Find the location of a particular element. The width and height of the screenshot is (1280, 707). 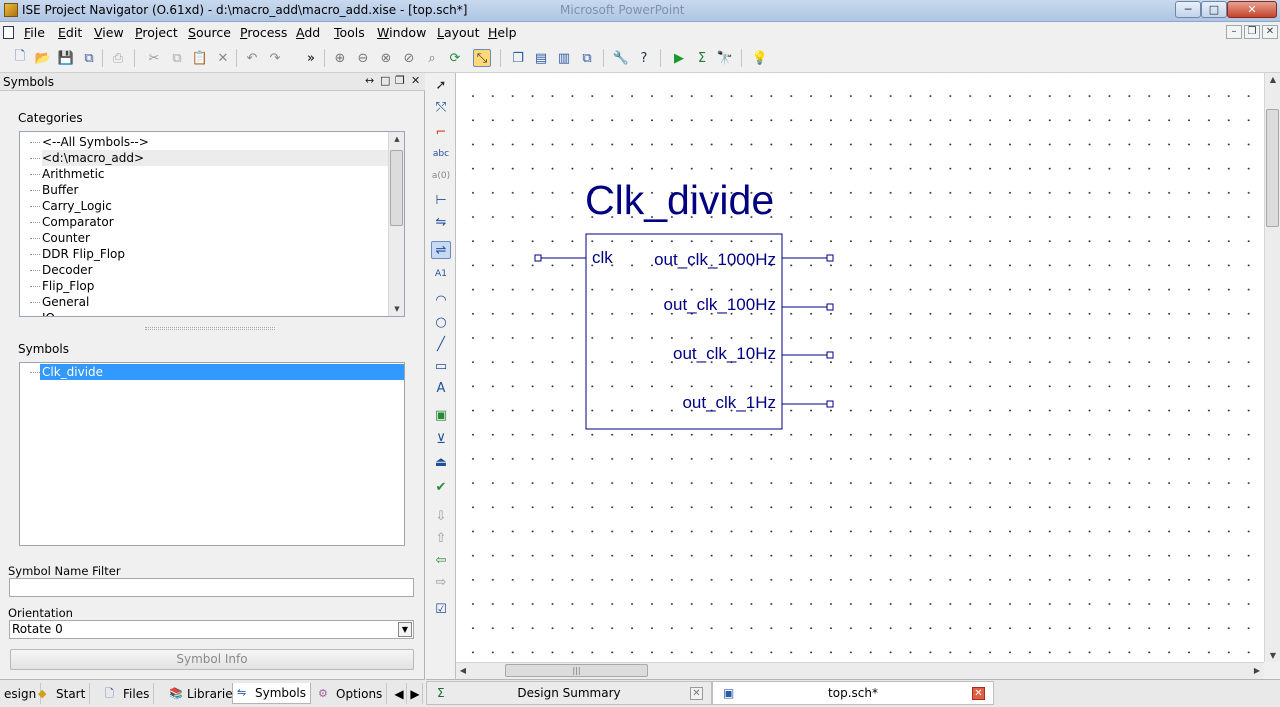

category-item: Comparator is located at coordinates (78, 222).